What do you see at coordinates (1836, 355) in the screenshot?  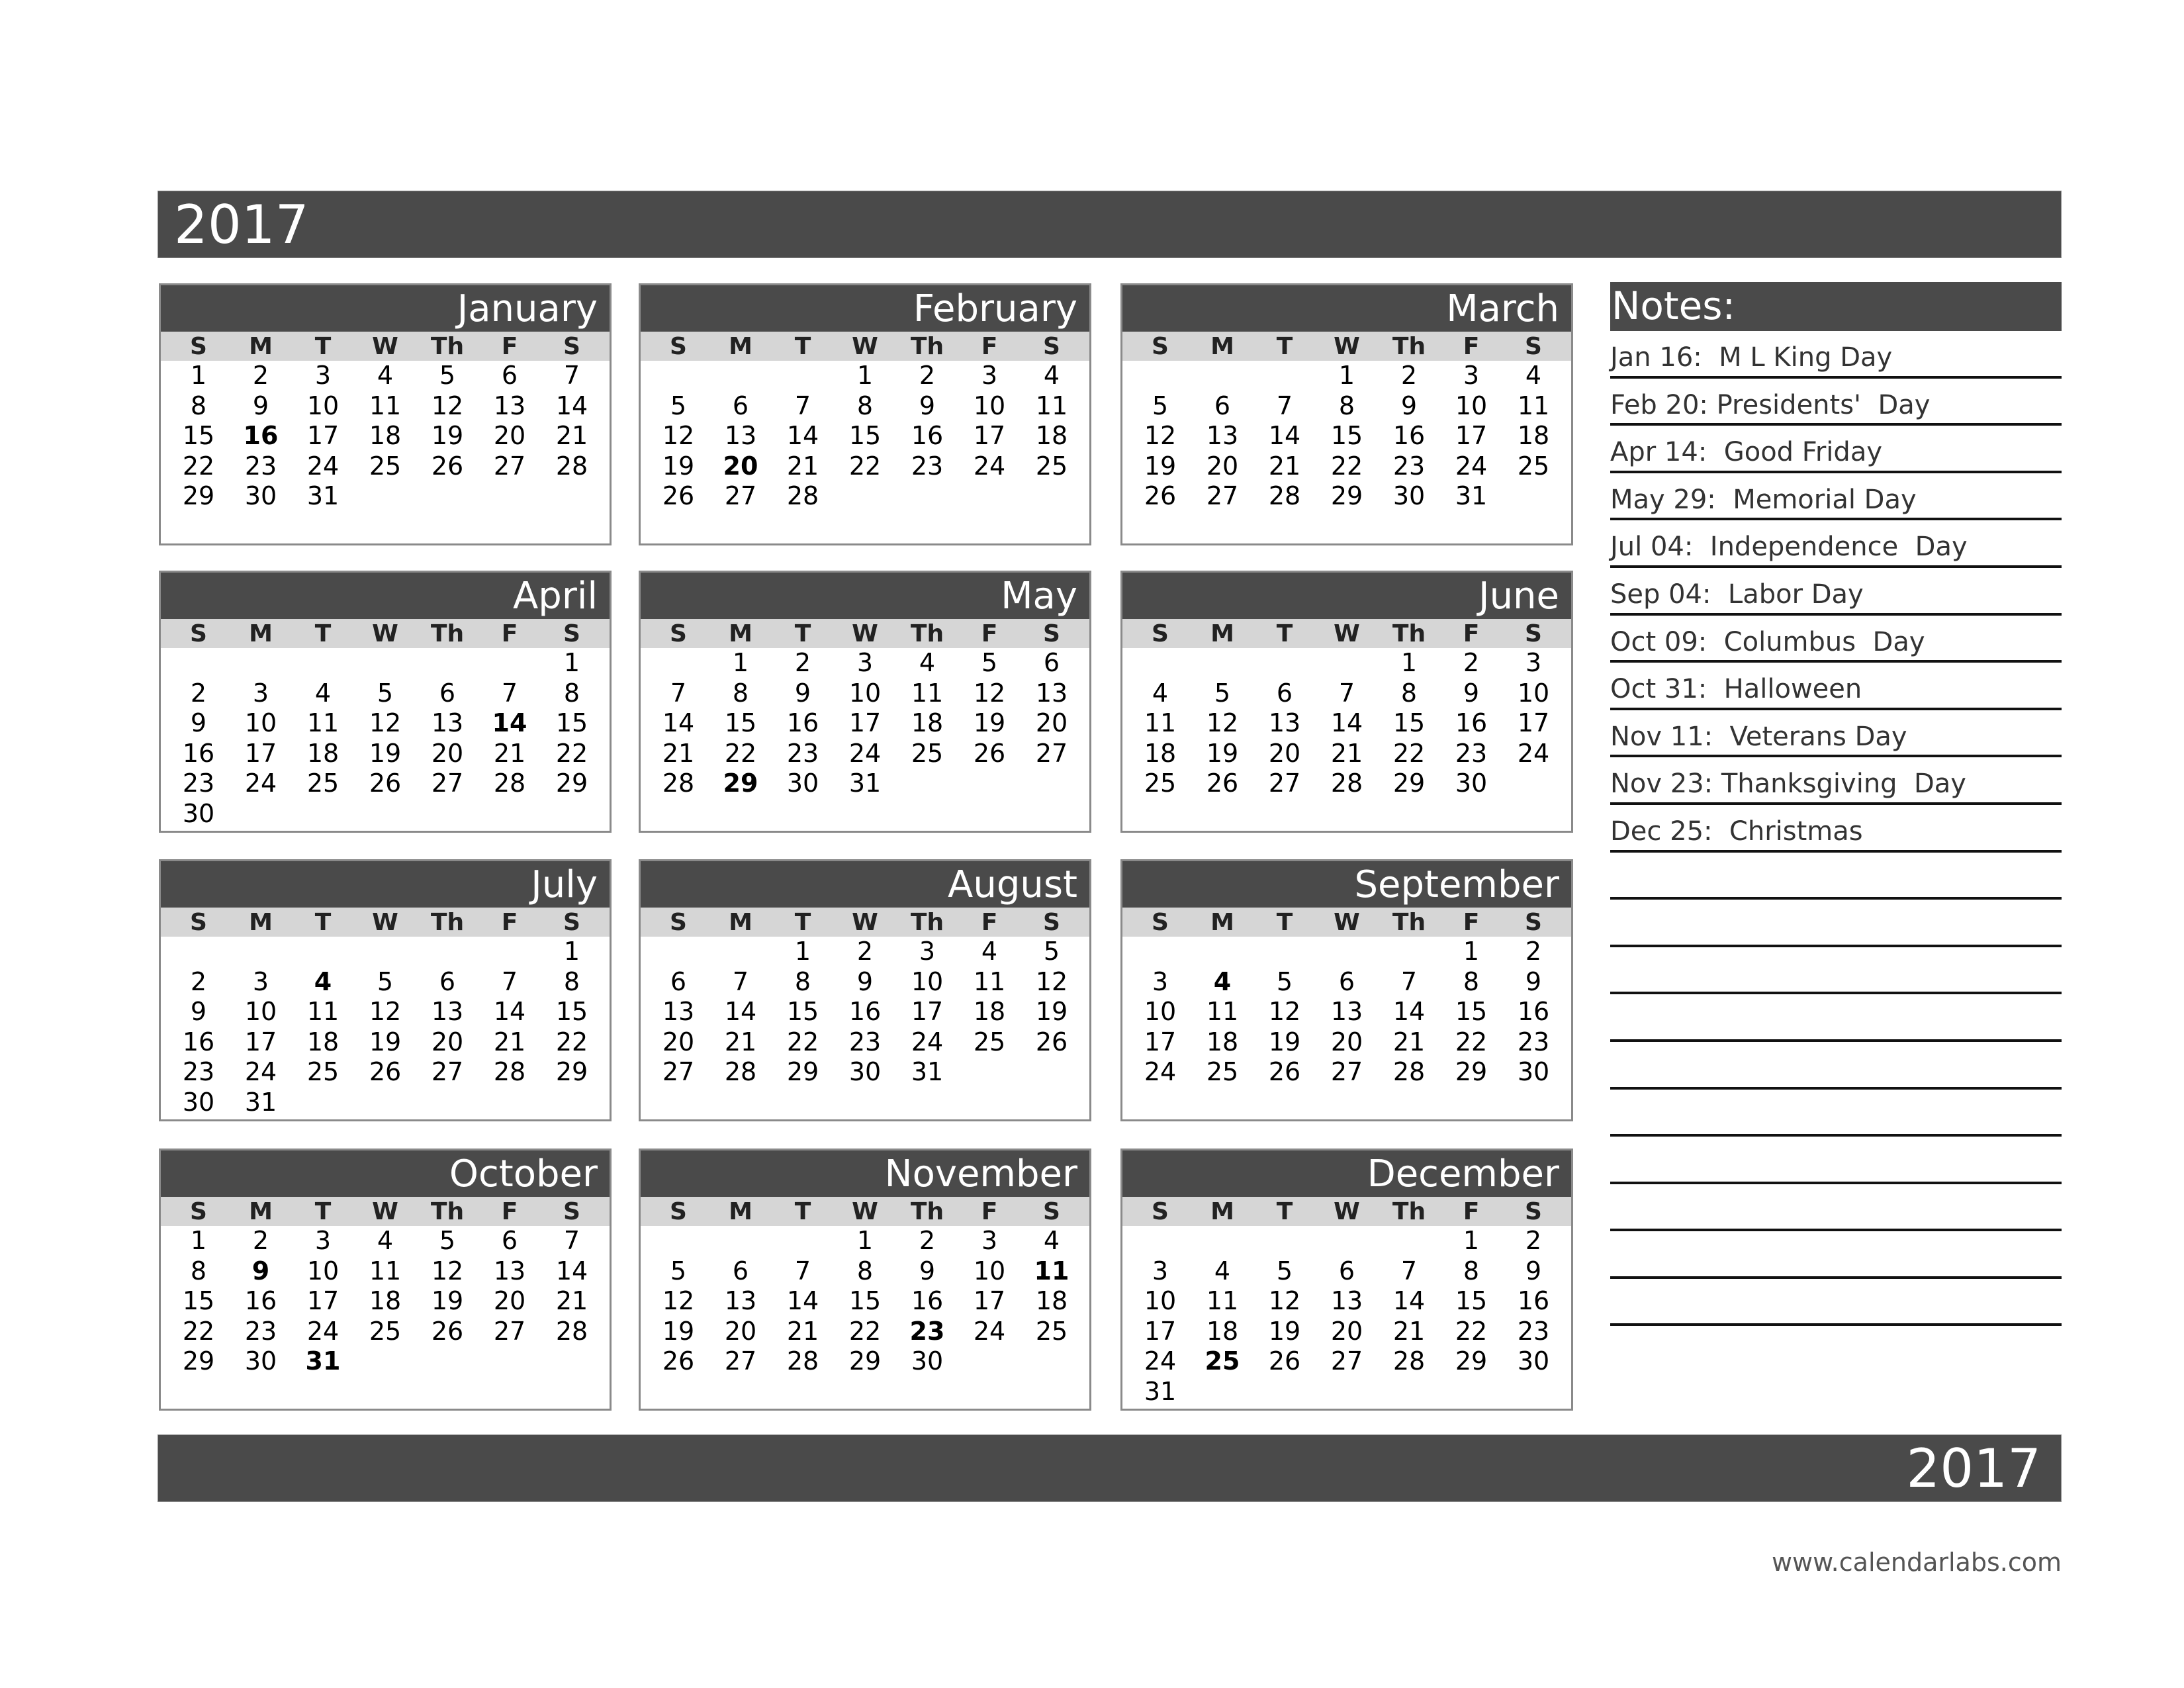 I see `note-line: Jan 16: M L King Day` at bounding box center [1836, 355].